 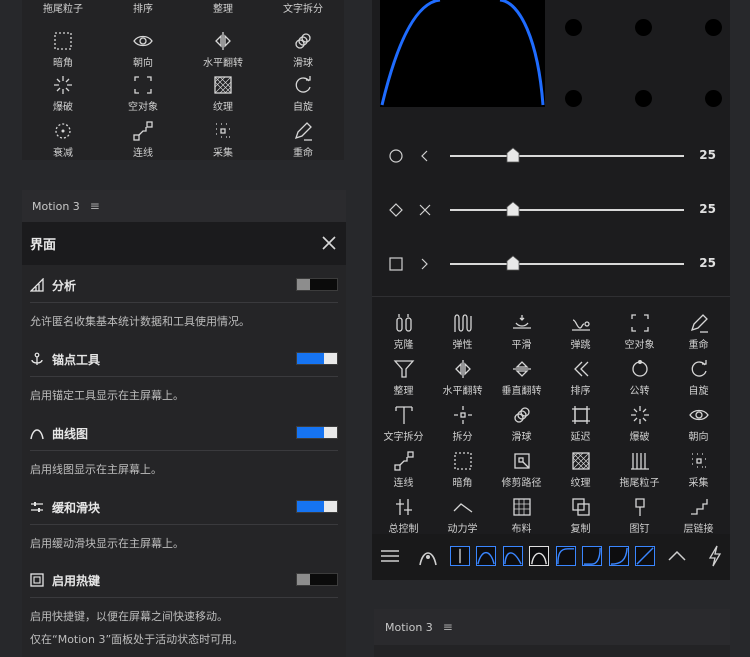 What do you see at coordinates (63, 139) in the screenshot?
I see `tool-button: 衰减` at bounding box center [63, 139].